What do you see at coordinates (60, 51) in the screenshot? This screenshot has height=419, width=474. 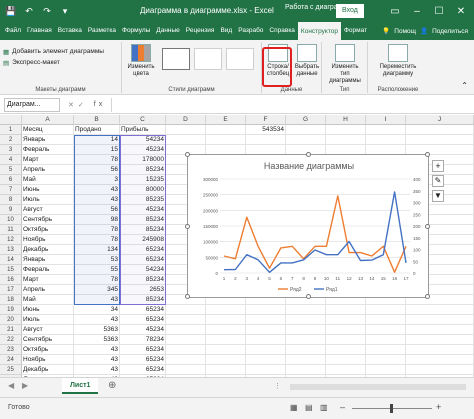 I see `add-chart-element-button: ▦ Добавить элемент диаграммы` at bounding box center [60, 51].